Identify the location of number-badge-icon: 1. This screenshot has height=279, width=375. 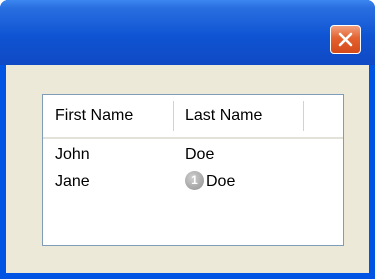
(194, 181).